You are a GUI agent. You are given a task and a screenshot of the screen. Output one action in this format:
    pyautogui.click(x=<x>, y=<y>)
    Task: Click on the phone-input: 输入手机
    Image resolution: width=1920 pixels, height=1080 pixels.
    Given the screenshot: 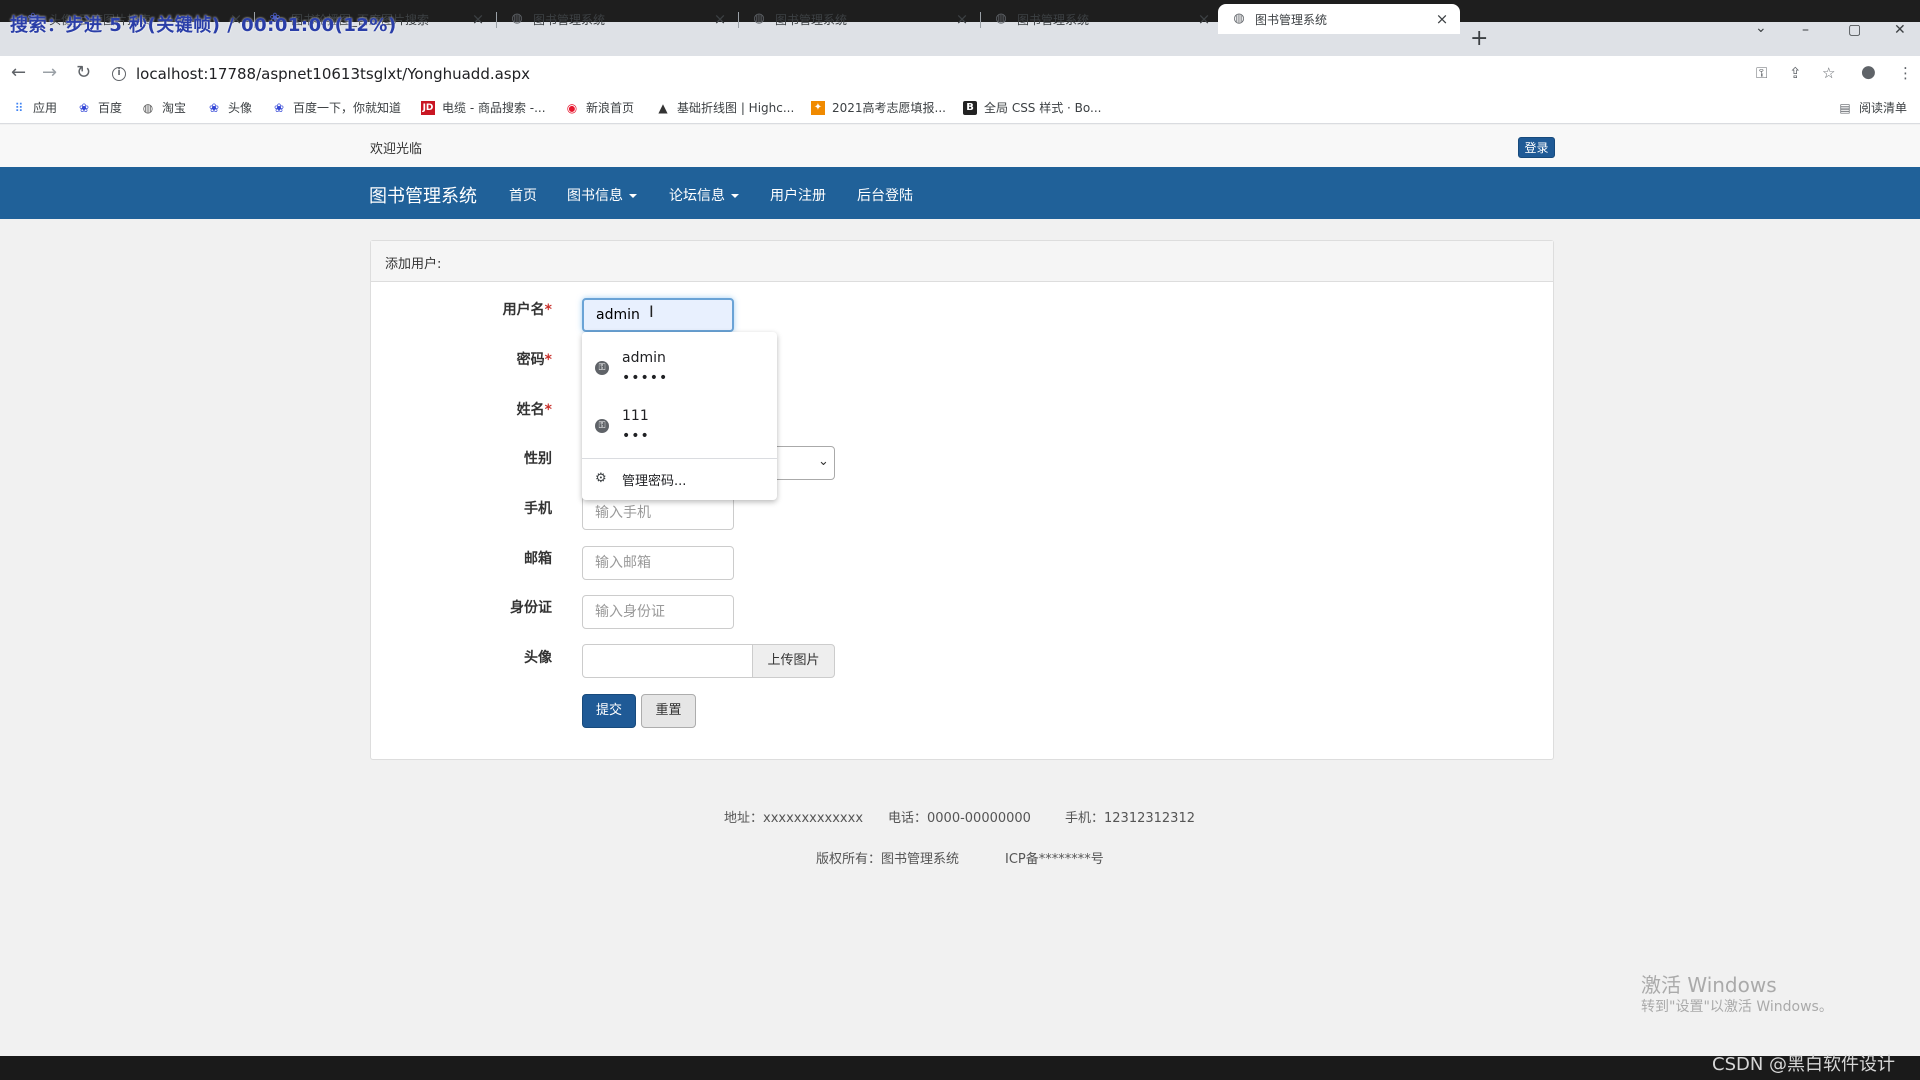 What is the action you would take?
    pyautogui.click(x=658, y=513)
    